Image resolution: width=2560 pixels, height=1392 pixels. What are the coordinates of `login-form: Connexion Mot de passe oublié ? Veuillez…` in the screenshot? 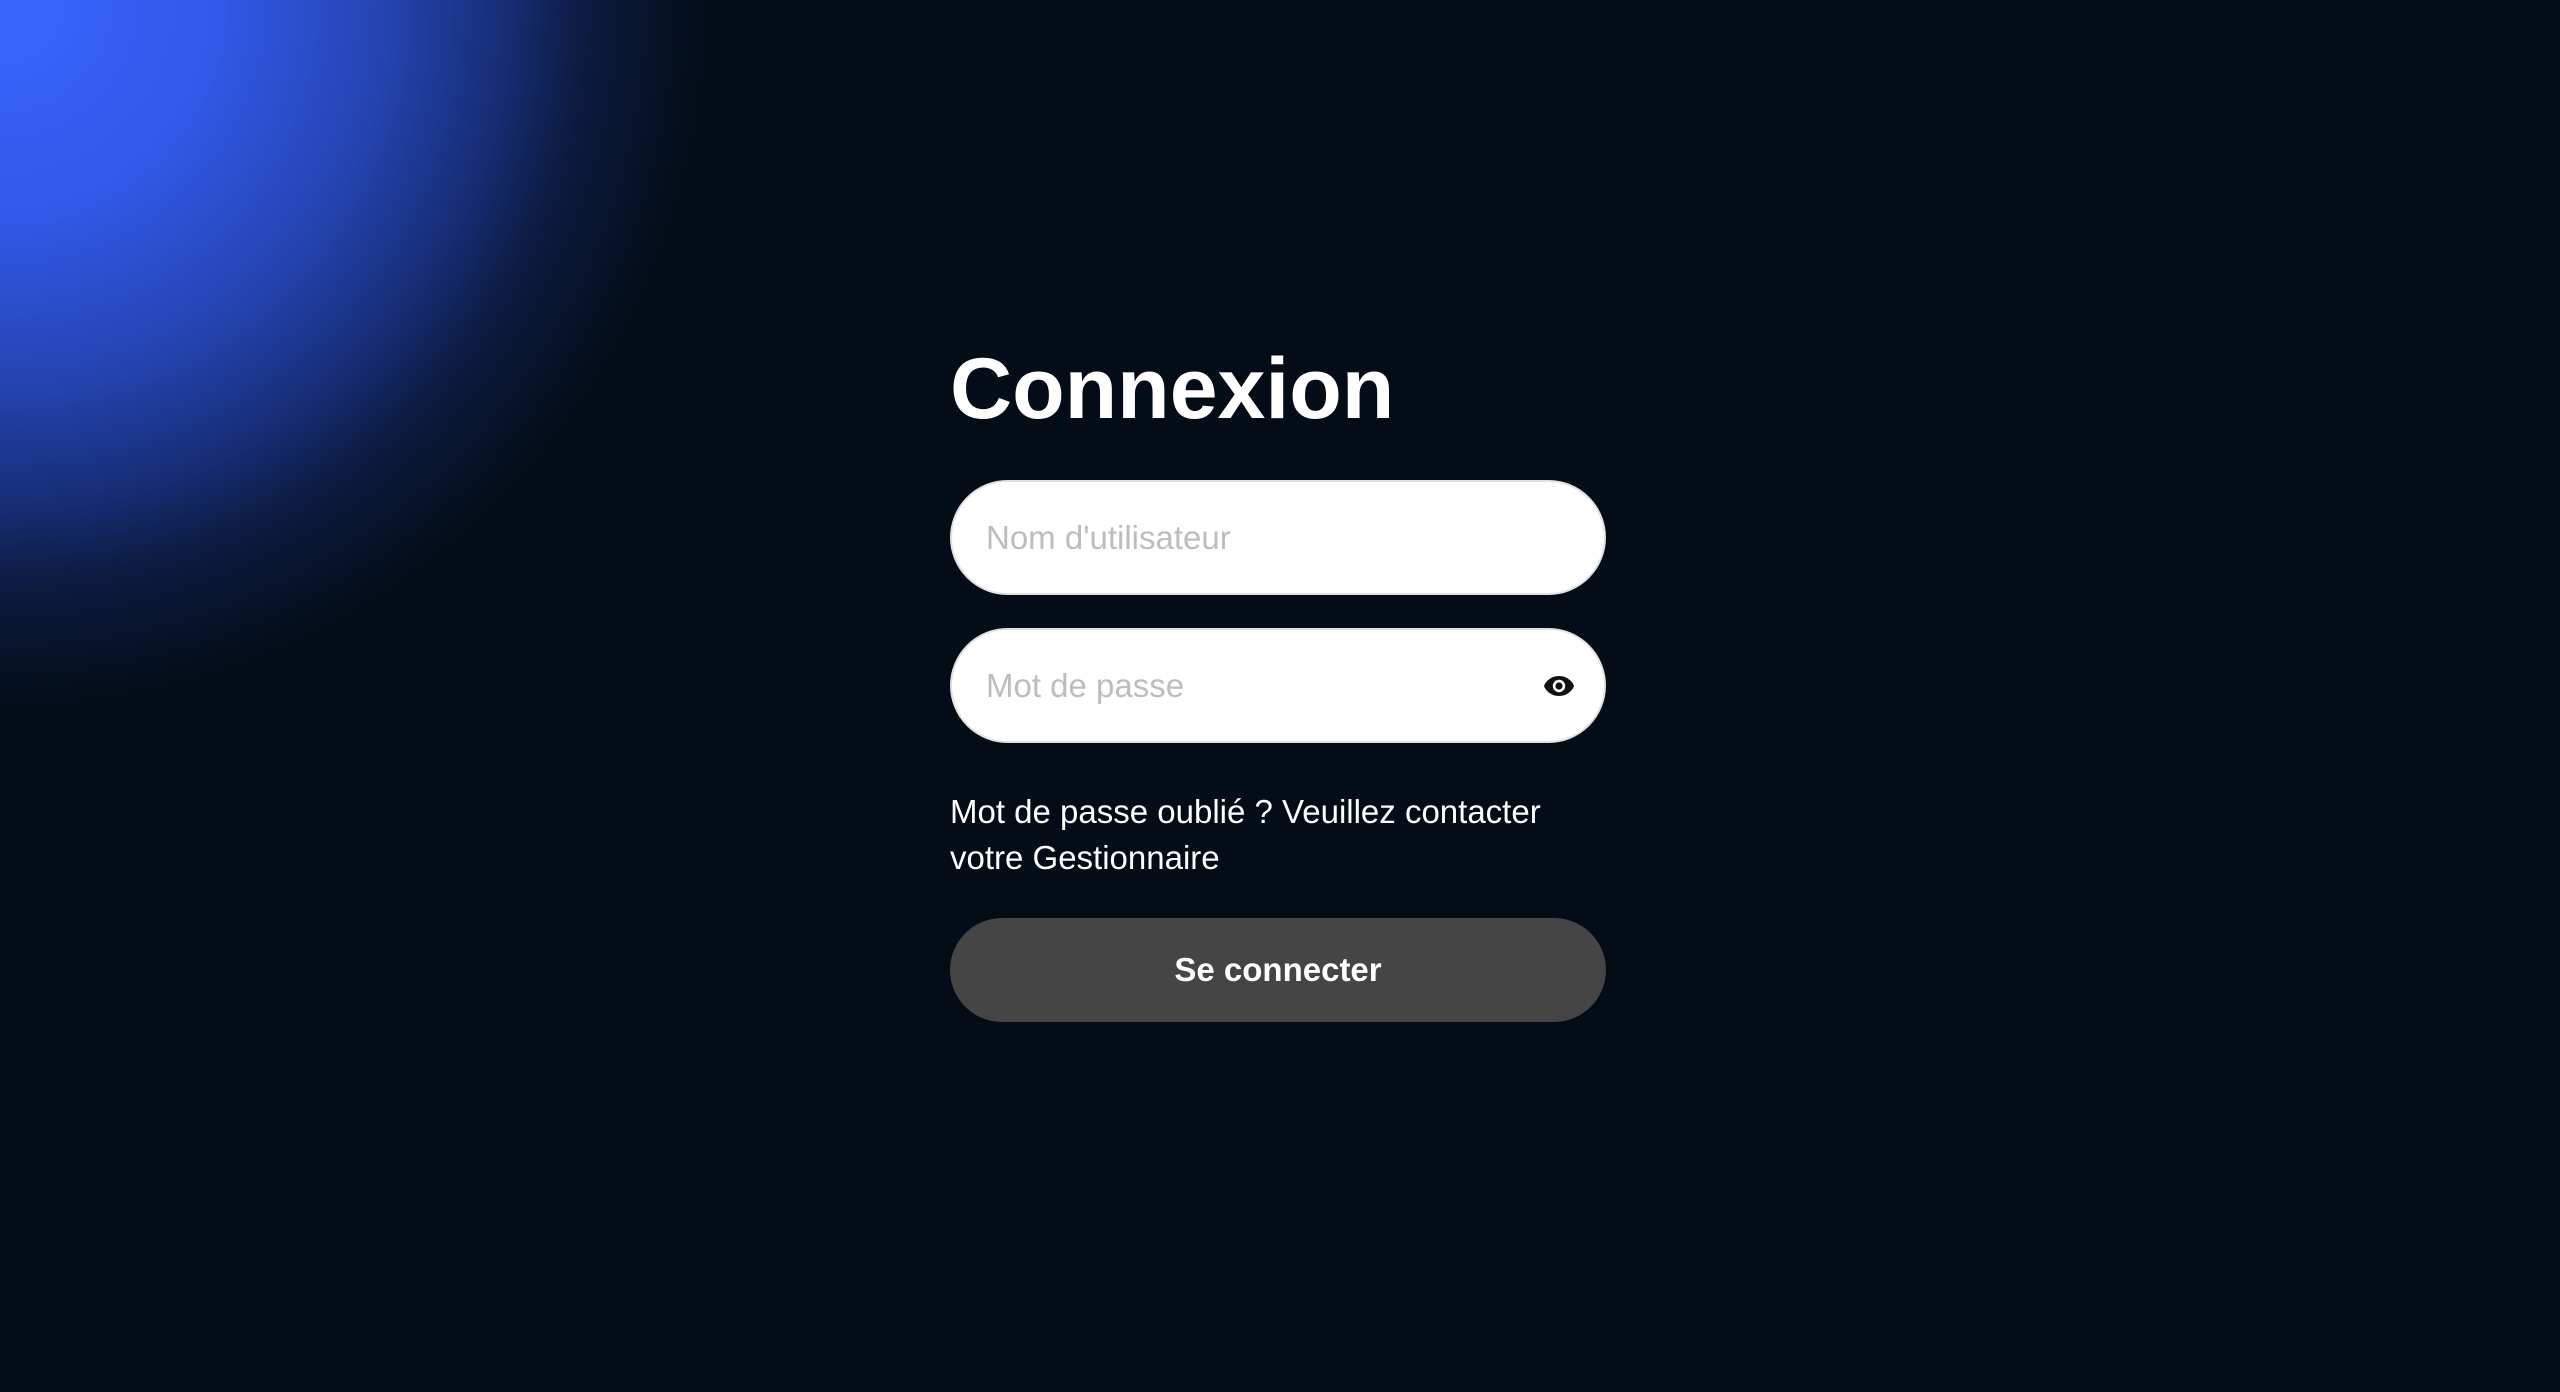 It's located at (1278, 676).